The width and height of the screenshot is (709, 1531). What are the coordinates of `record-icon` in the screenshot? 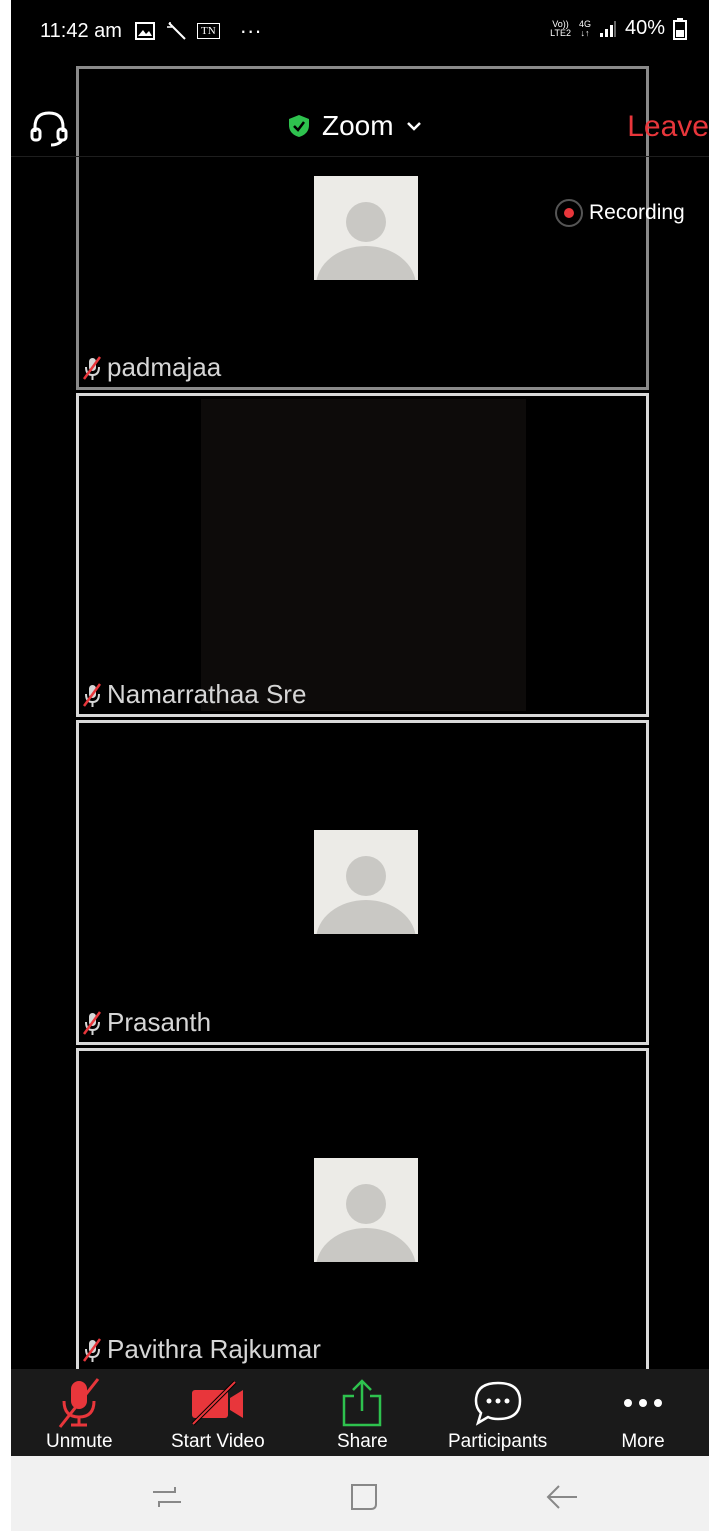 It's located at (569, 213).